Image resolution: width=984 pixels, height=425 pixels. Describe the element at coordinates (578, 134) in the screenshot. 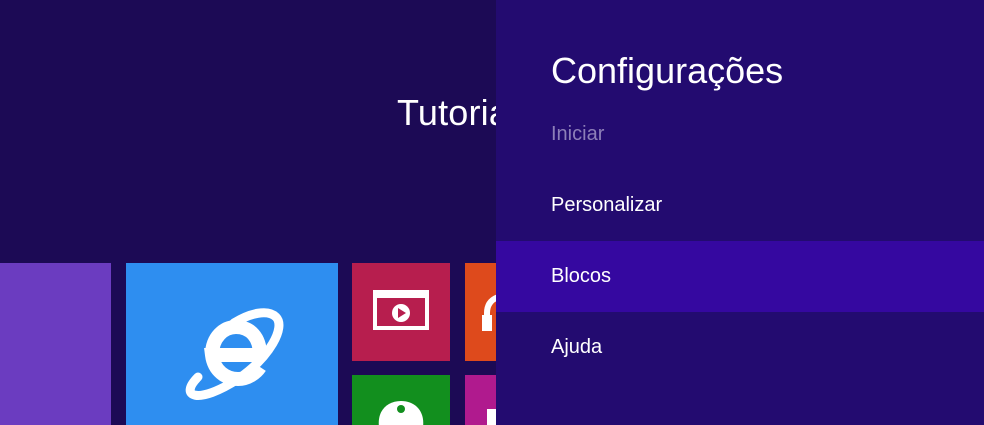

I see `settings-subtitle: Iniciar` at that location.